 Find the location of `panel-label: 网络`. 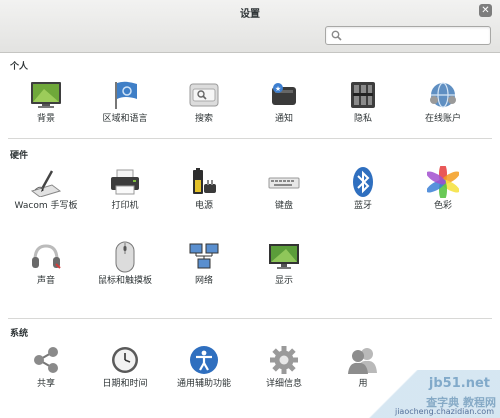

panel-label: 网络 is located at coordinates (203, 281).